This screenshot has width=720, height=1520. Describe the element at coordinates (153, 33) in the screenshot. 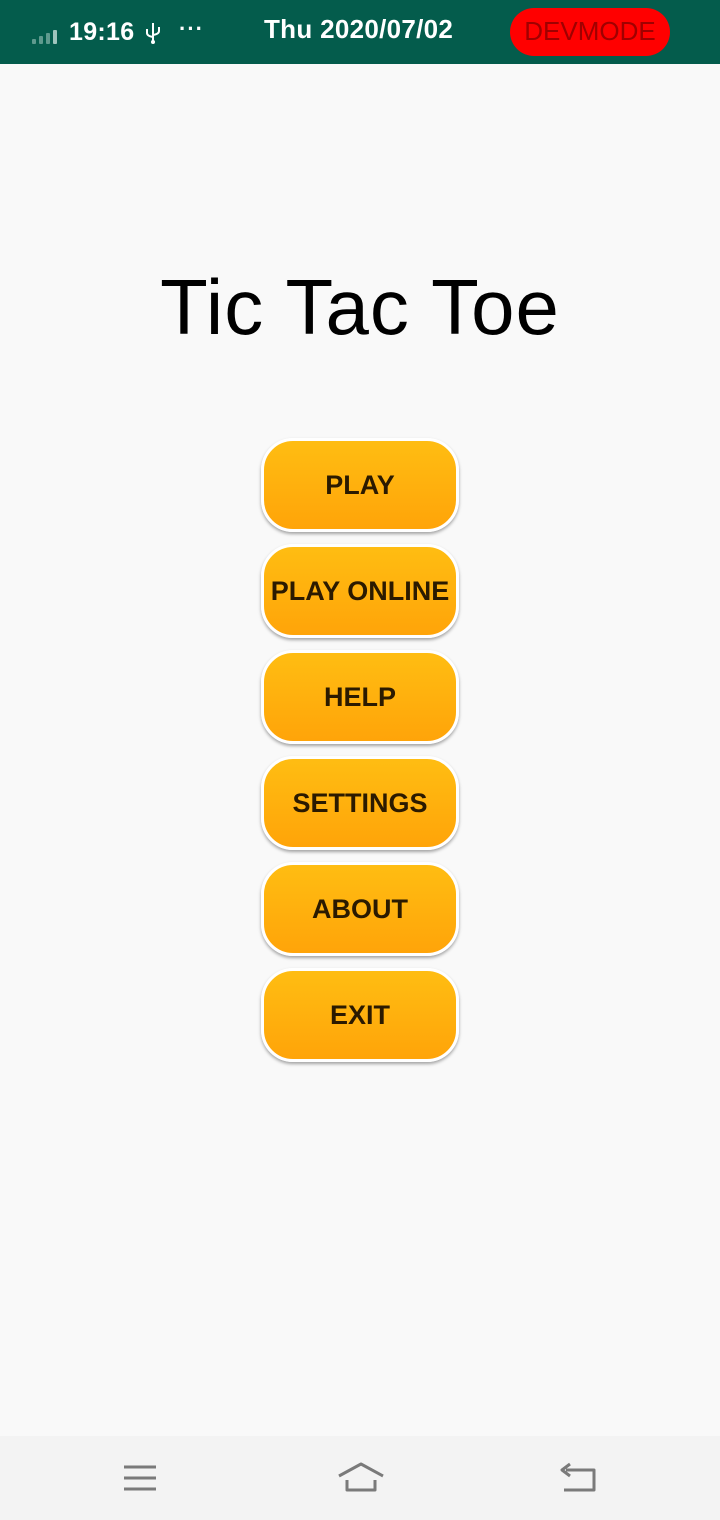

I see `usb-icon` at that location.